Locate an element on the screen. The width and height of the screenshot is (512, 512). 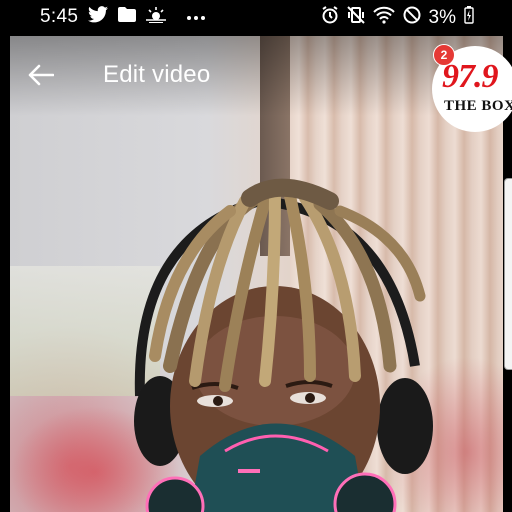
wifi-icon is located at coordinates (383, 17).